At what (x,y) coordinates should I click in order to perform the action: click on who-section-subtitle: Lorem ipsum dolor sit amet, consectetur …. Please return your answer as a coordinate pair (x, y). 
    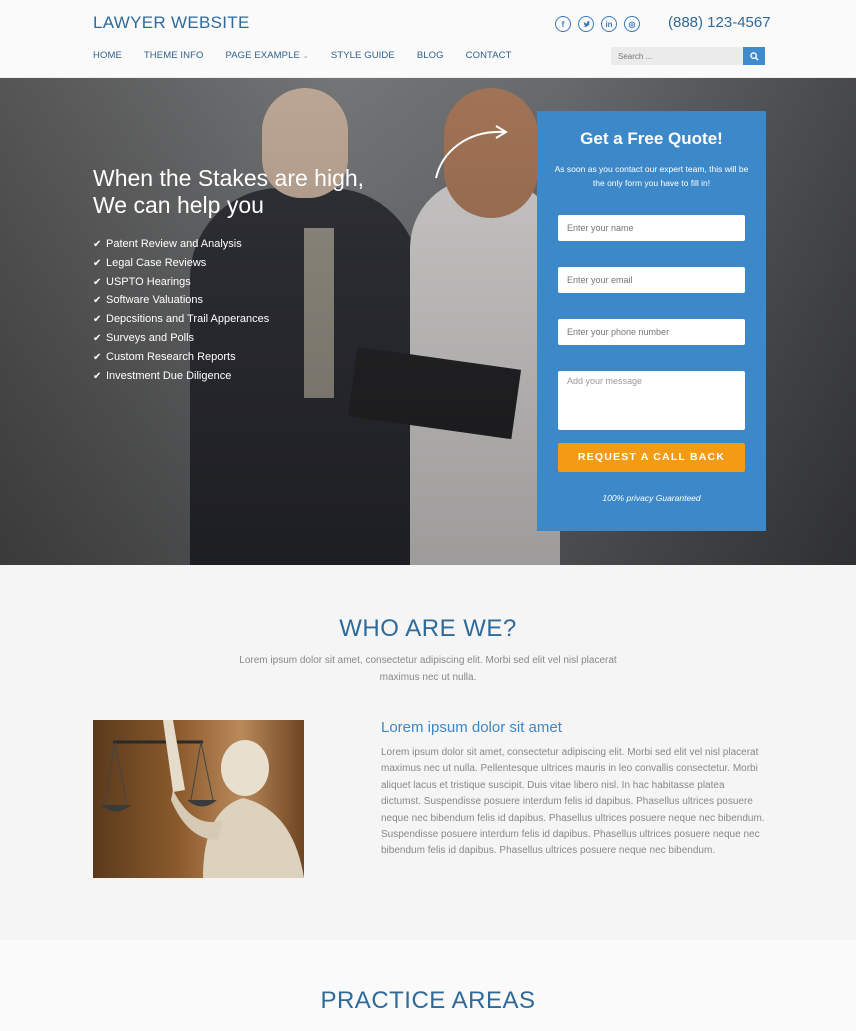
    Looking at the image, I should click on (428, 669).